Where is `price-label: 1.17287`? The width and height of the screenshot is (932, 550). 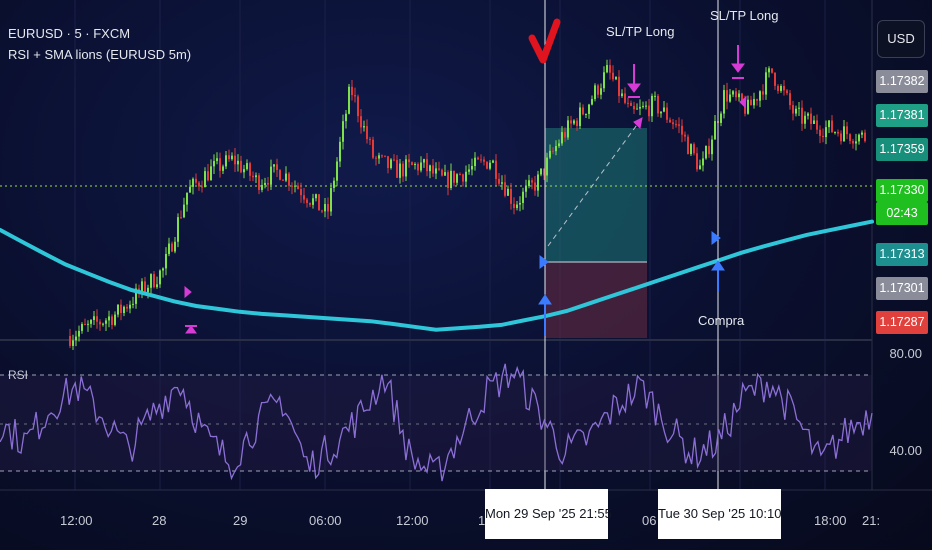
price-label: 1.17287 is located at coordinates (902, 322).